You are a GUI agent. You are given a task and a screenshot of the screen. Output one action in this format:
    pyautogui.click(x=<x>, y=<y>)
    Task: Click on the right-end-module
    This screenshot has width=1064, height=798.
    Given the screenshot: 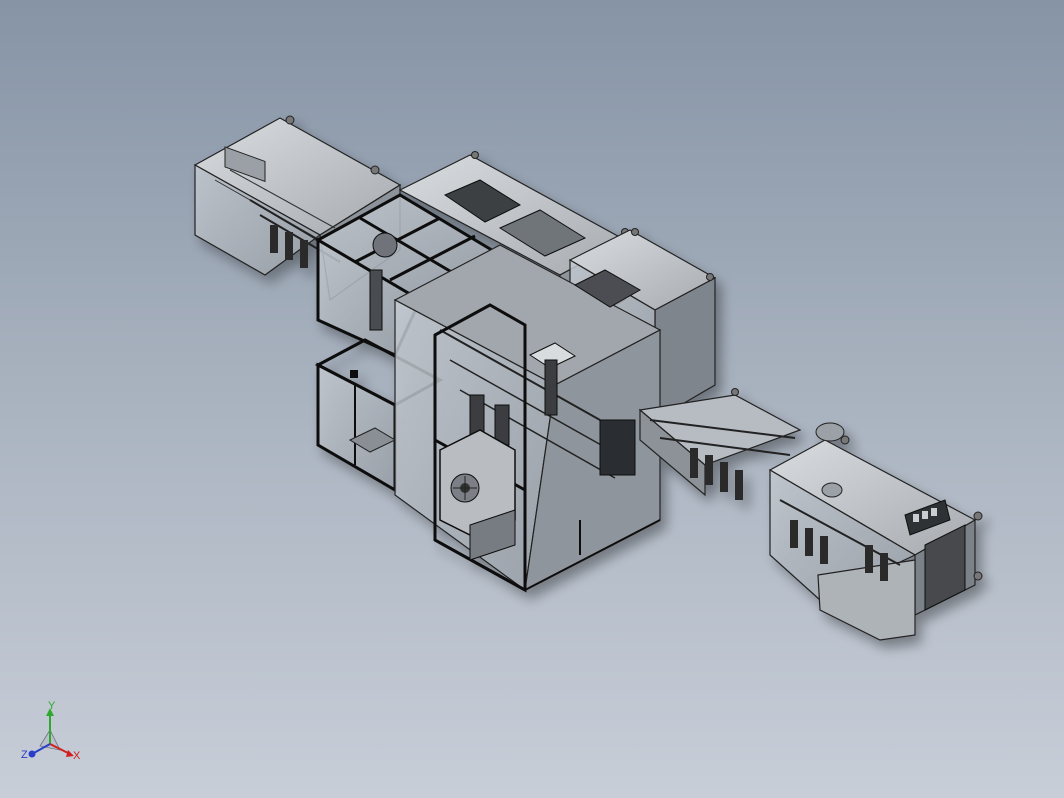 What is the action you would take?
    pyautogui.click(x=875, y=531)
    